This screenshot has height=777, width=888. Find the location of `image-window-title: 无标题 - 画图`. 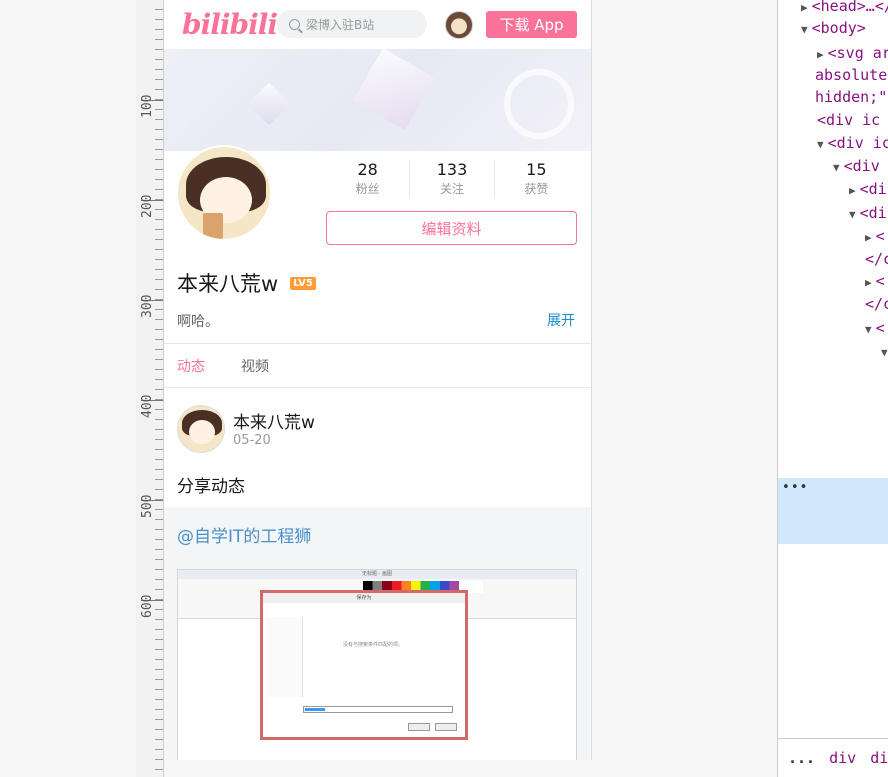

image-window-title: 无标题 - 画图 is located at coordinates (377, 574).